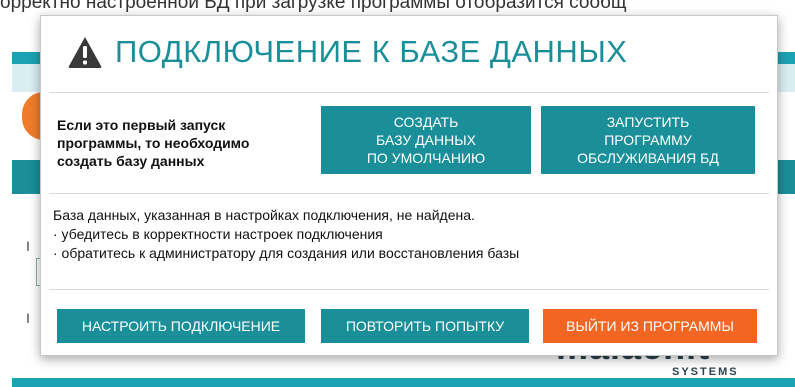 The image size is (795, 387). I want to click on background-brand-subtitle: SYSTEMS, so click(705, 372).